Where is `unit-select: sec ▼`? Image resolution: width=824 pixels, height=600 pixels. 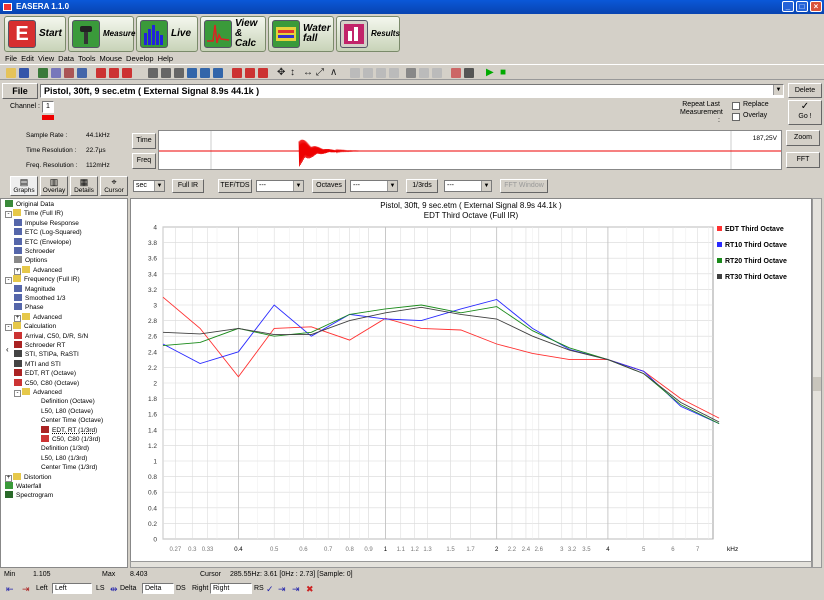 unit-select: sec ▼ is located at coordinates (149, 186).